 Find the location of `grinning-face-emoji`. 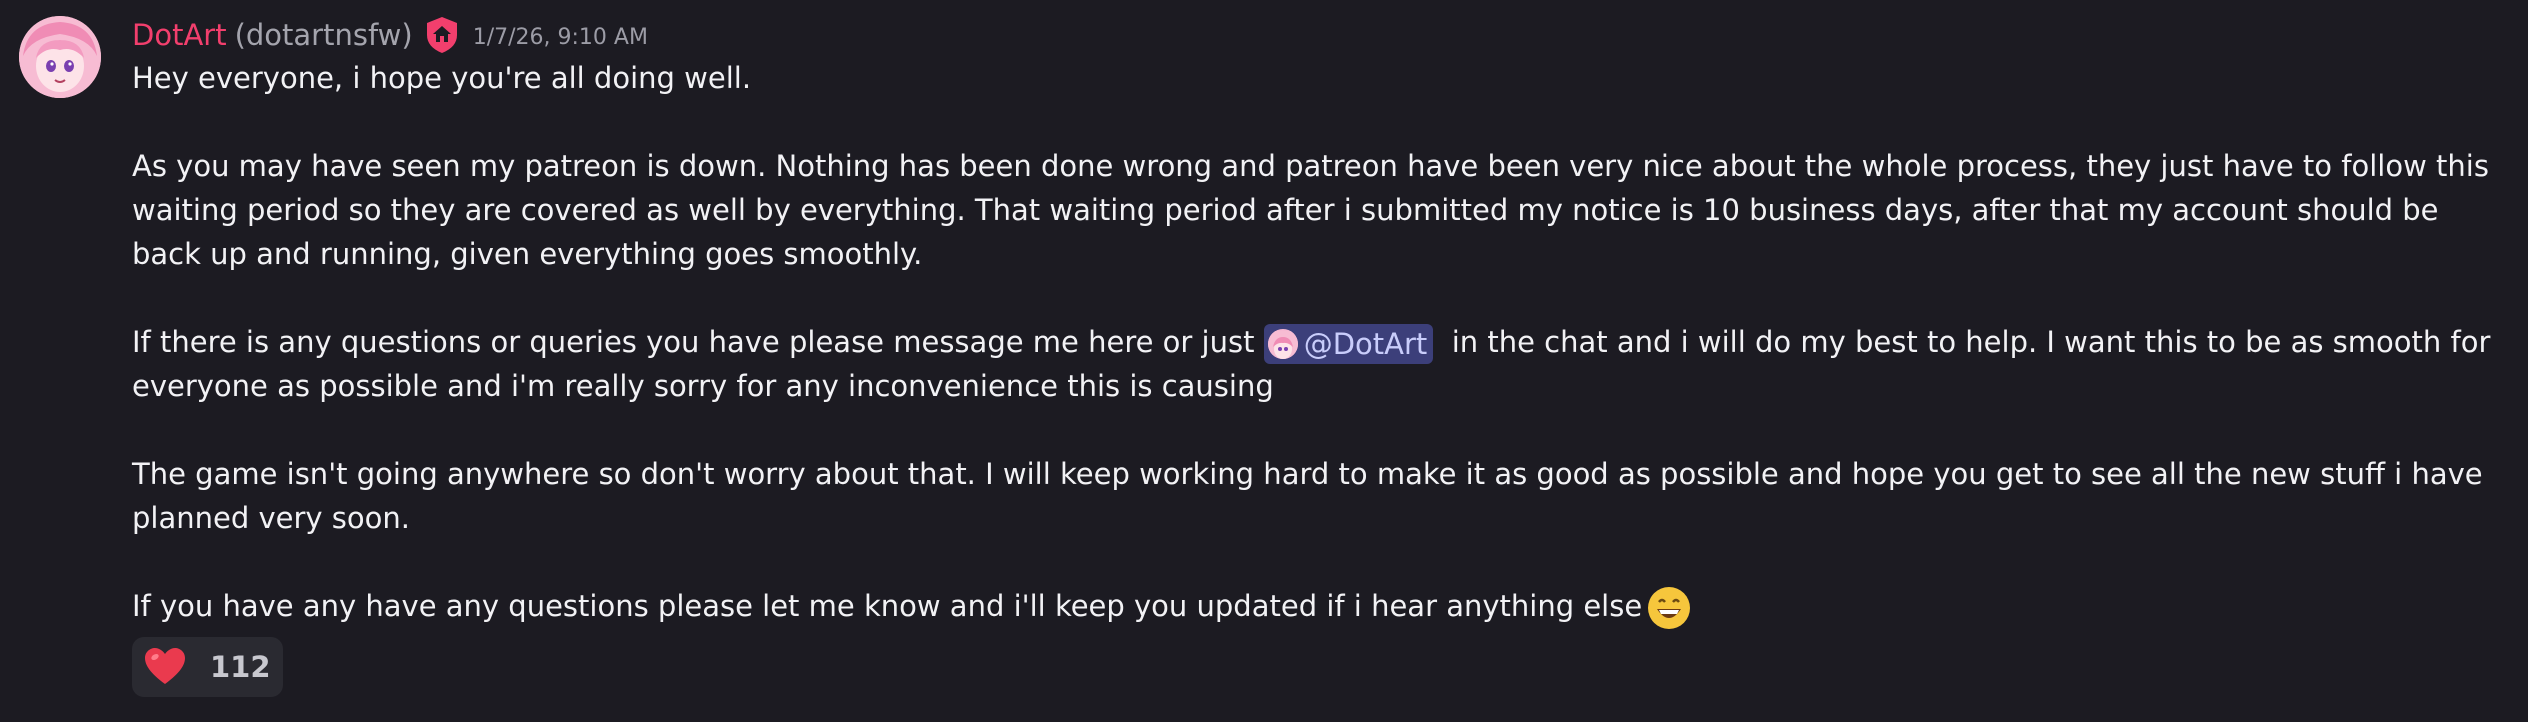

grinning-face-emoji is located at coordinates (1669, 608).